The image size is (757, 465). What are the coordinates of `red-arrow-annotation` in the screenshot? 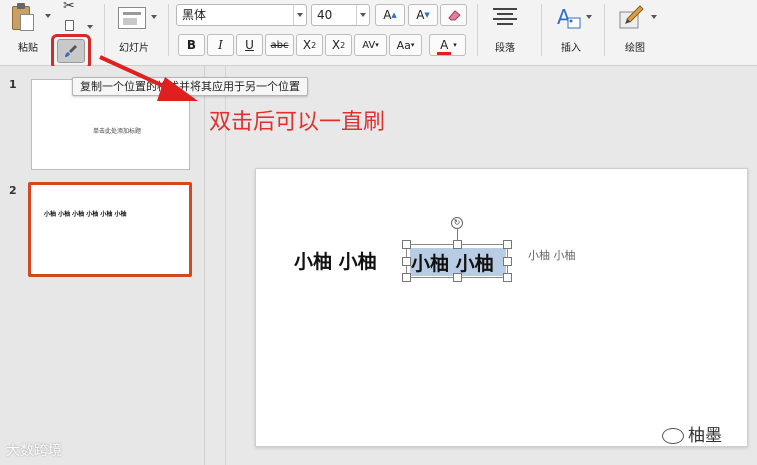 It's located at (148, 78).